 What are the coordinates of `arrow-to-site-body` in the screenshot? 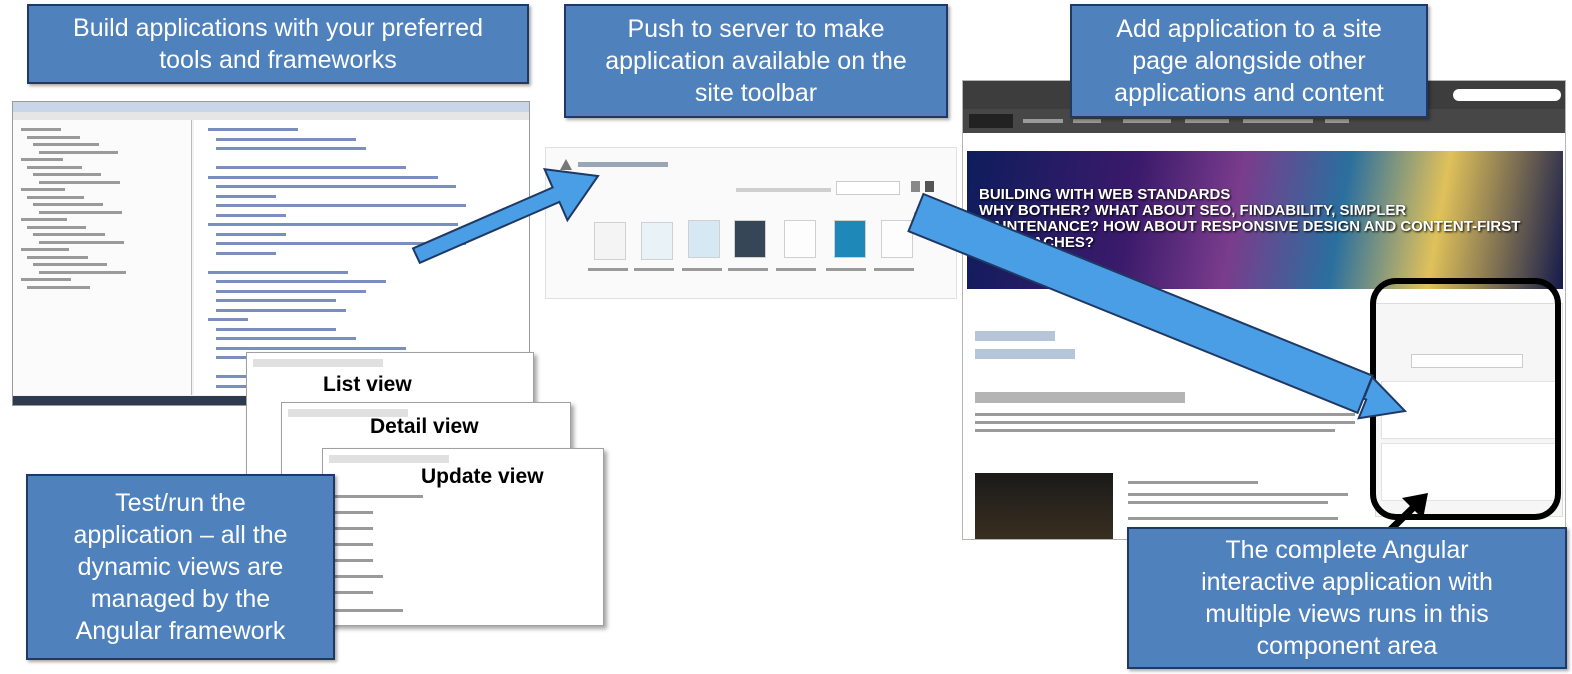 It's located at (1140, 303).